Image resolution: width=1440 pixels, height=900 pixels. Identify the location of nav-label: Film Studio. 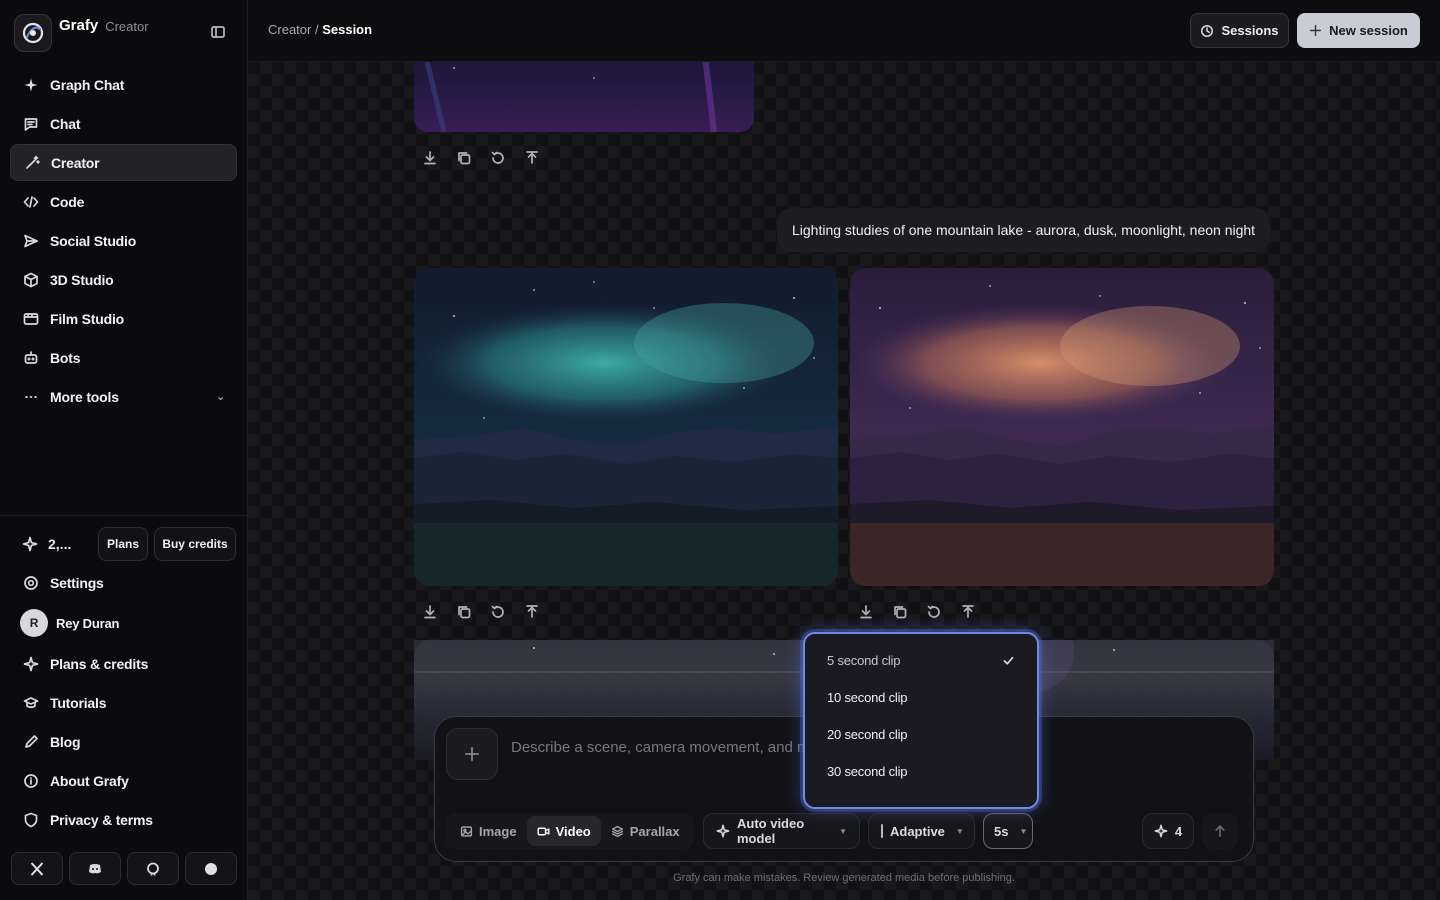
(87, 318).